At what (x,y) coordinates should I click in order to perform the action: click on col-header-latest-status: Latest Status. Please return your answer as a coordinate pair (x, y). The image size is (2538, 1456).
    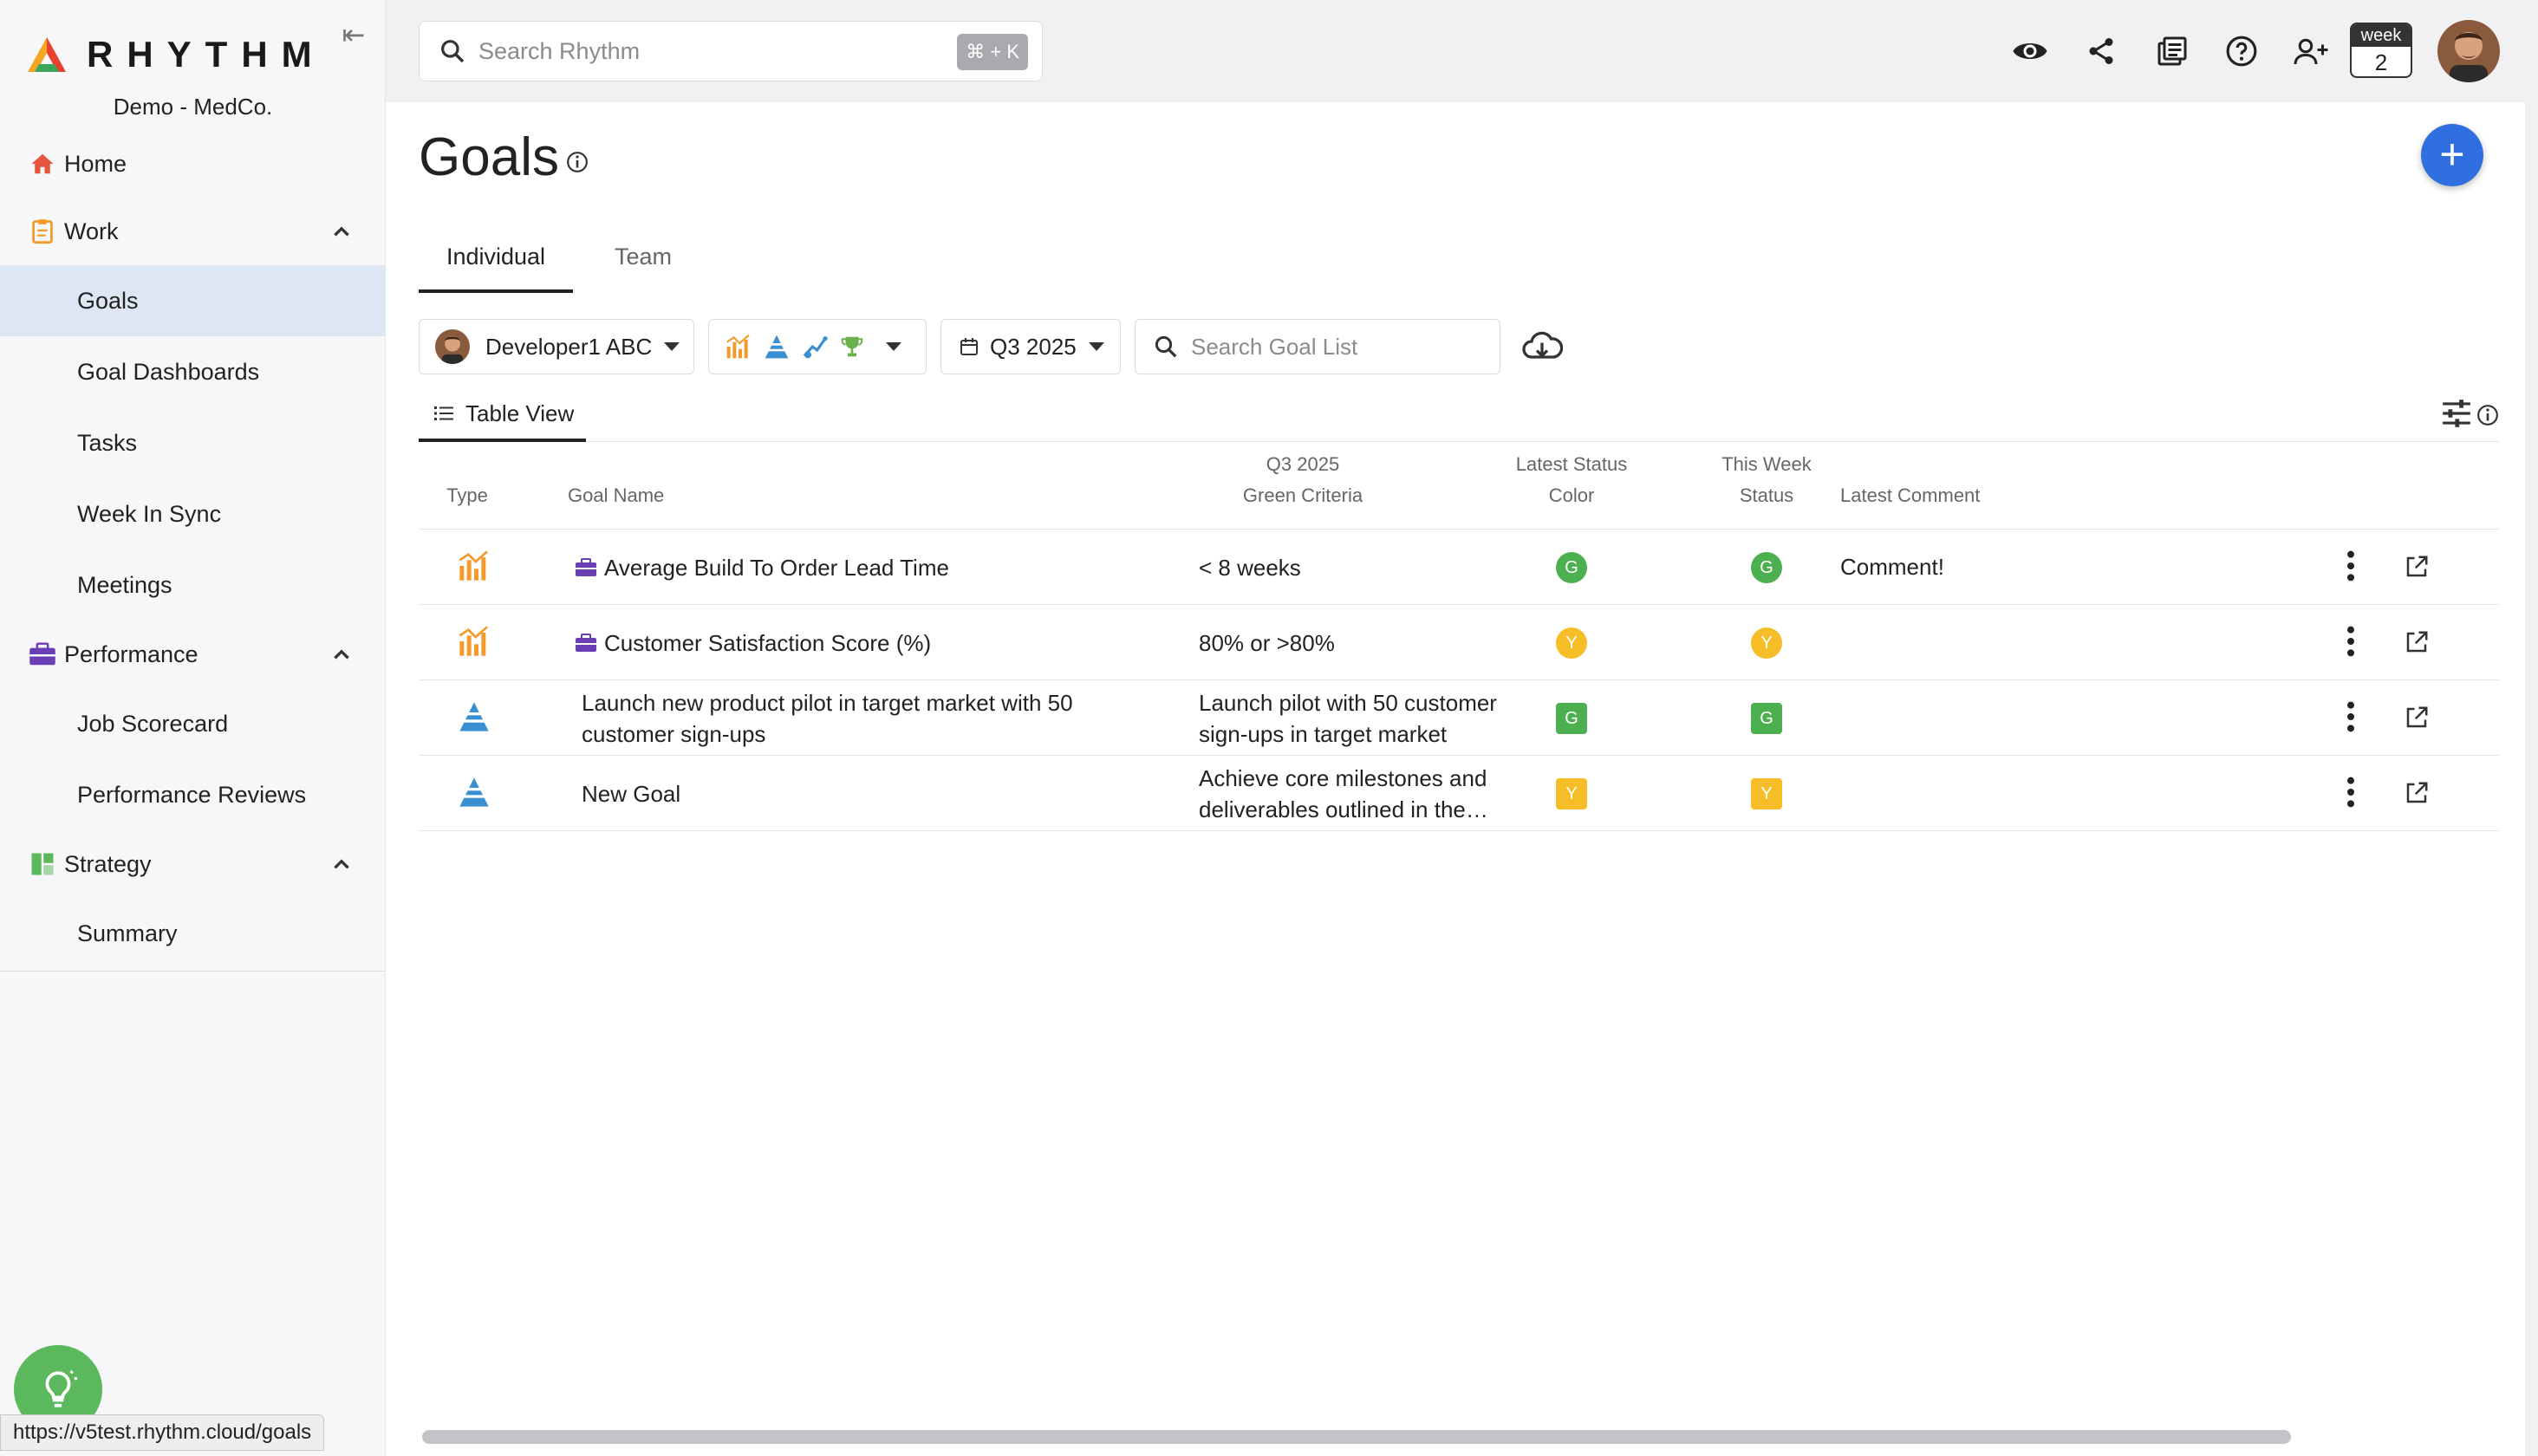
    Looking at the image, I should click on (1571, 464).